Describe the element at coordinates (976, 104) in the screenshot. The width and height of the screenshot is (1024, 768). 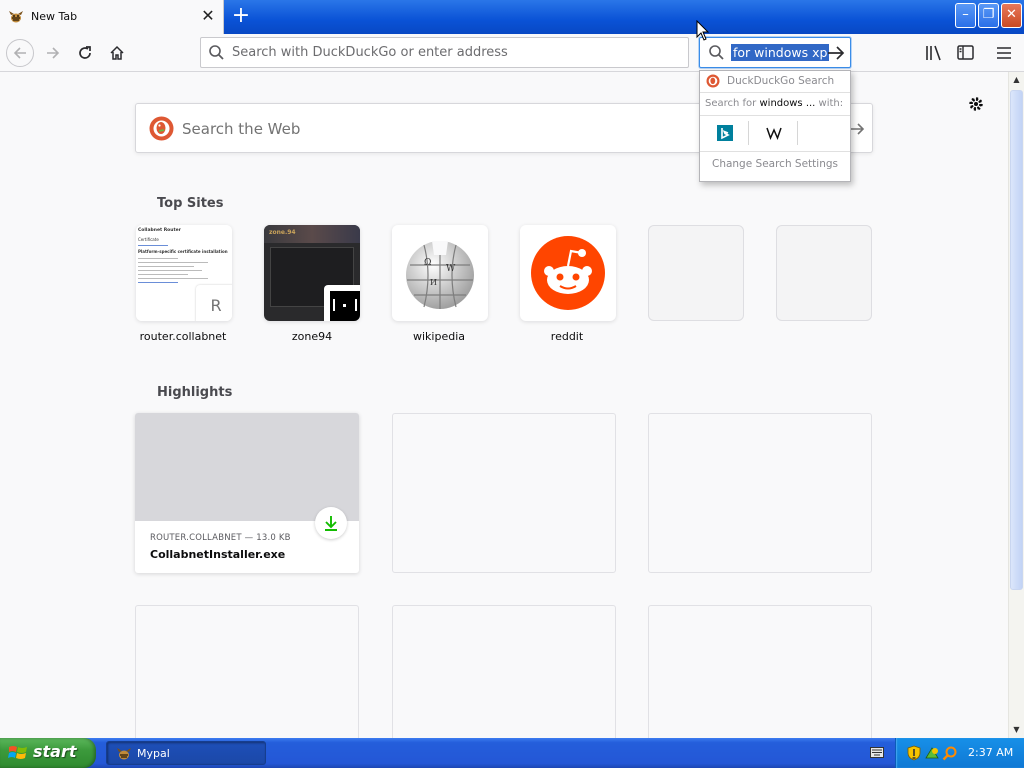
I see `gear-icon` at that location.